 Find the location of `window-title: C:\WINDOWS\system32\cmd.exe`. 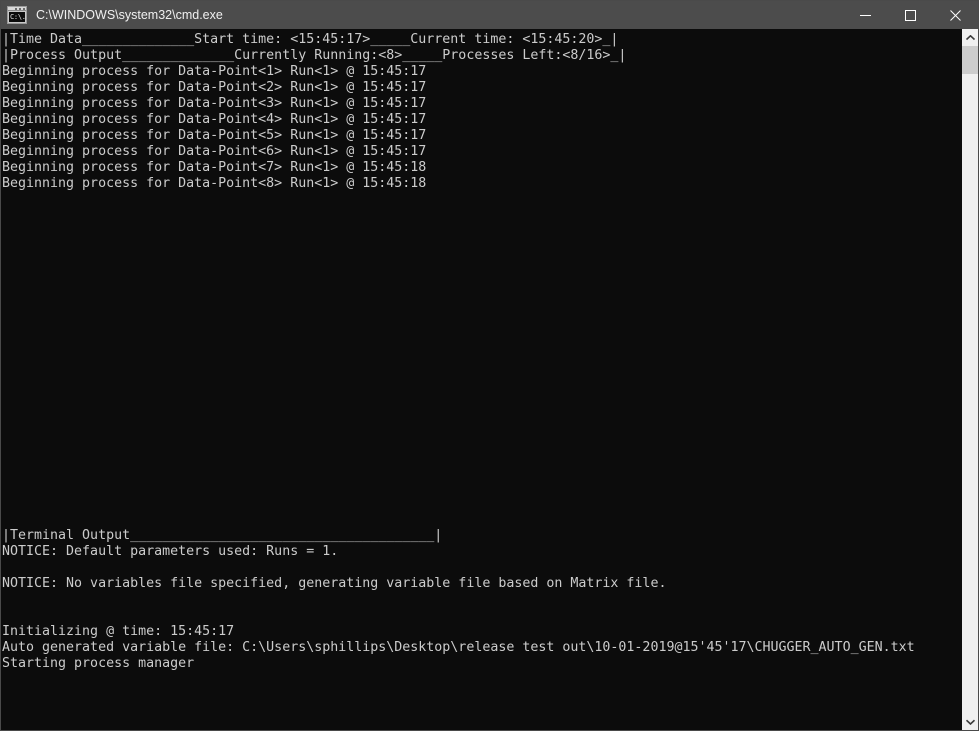

window-title: C:\WINDOWS\system32\cmd.exe is located at coordinates (129, 15).